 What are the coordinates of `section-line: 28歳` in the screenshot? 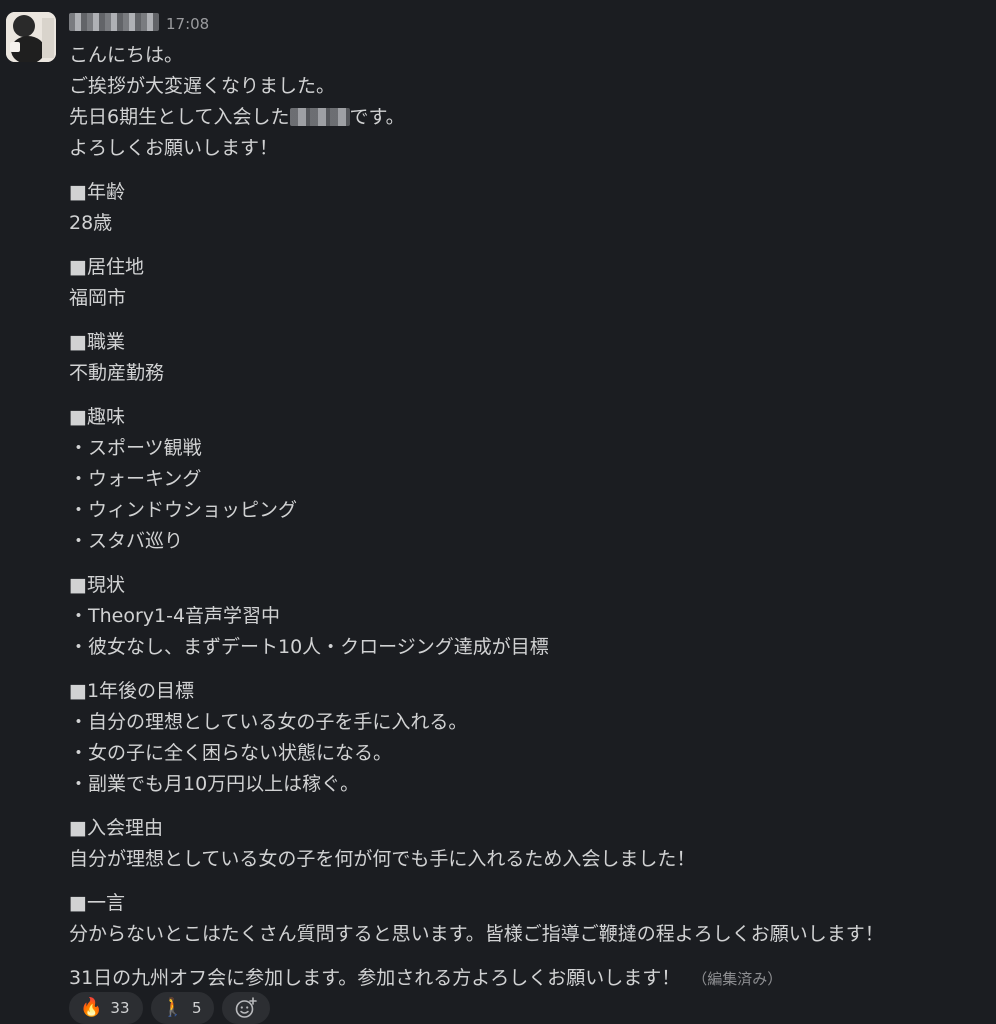 It's located at (91, 223).